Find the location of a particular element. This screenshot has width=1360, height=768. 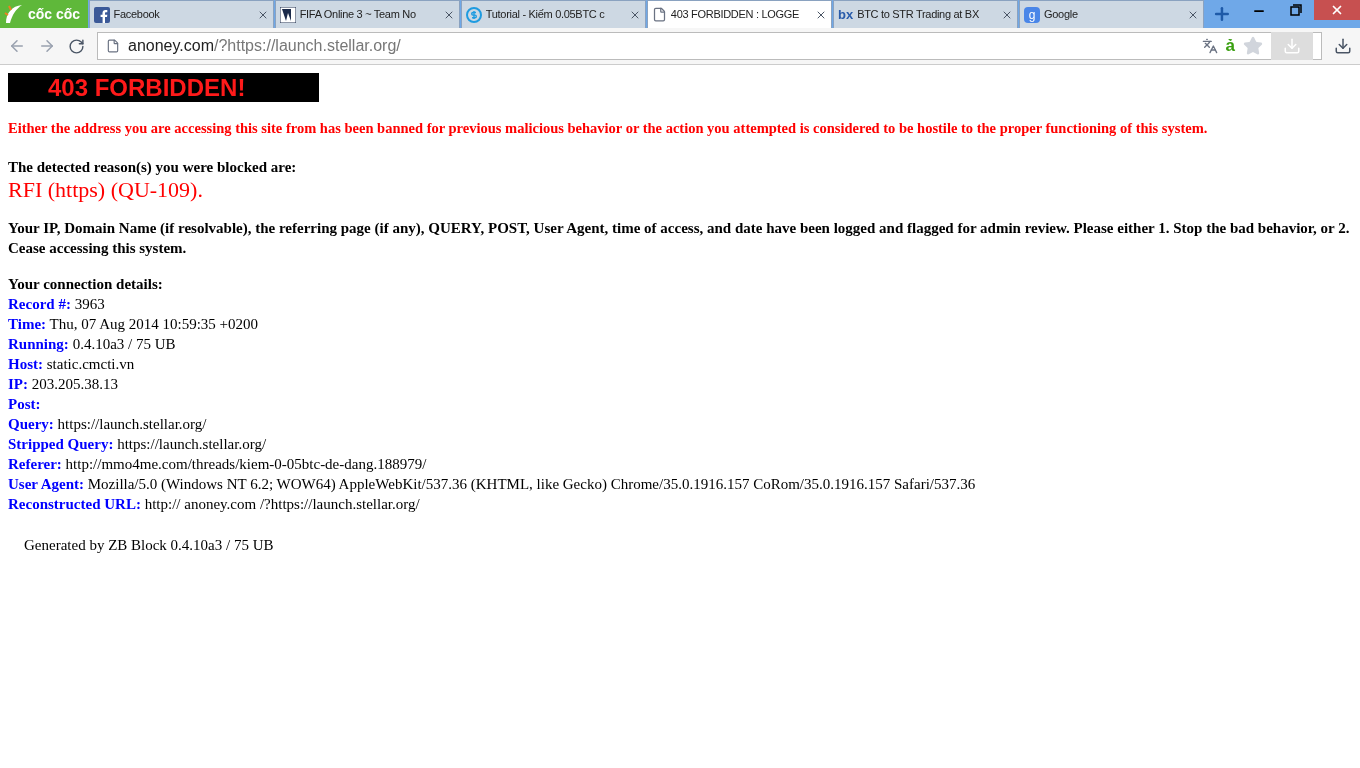

detail-line: Referer: http://mmo4me.com/threads/kiem-0-05btc-de-dang.188979/ is located at coordinates (218, 465).